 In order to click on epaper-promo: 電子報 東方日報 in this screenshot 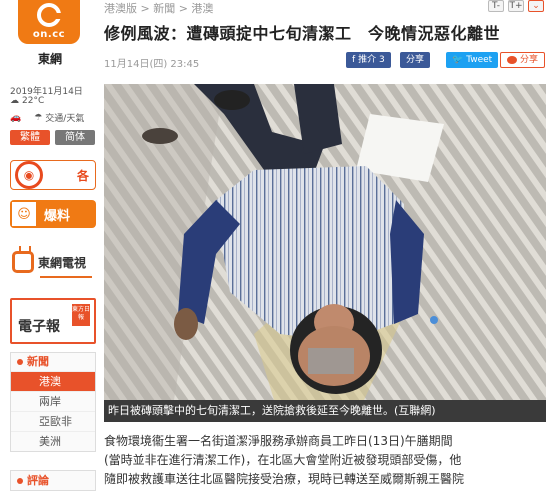, I will do `click(53, 321)`.